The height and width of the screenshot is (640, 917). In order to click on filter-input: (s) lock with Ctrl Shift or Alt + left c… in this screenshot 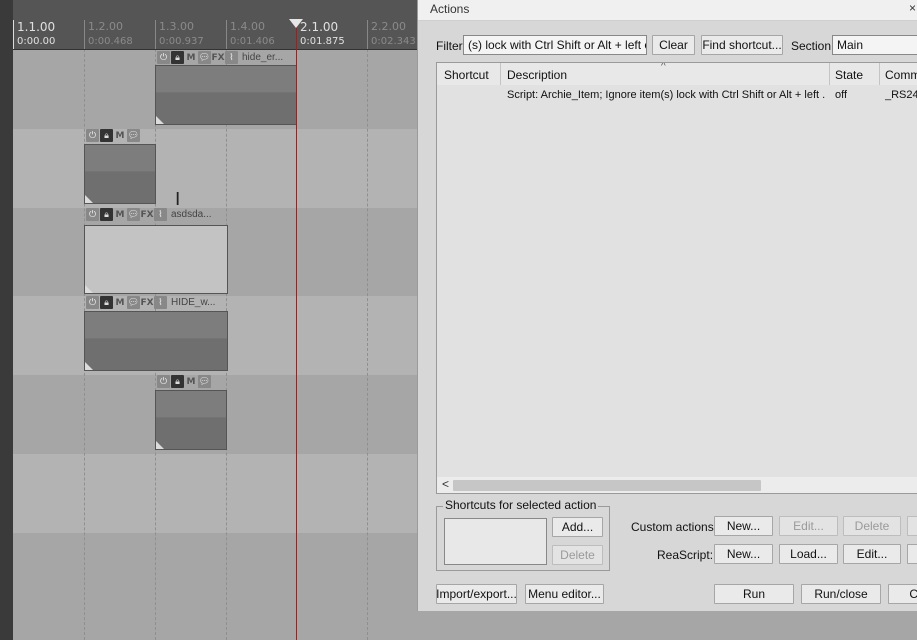, I will do `click(555, 45)`.